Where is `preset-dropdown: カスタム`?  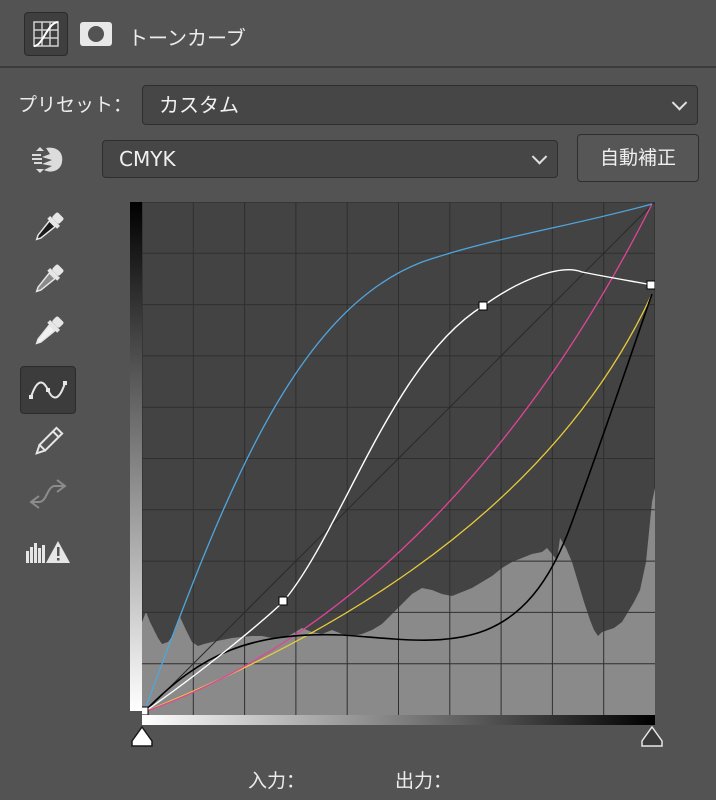
preset-dropdown: カスタム is located at coordinates (420, 105).